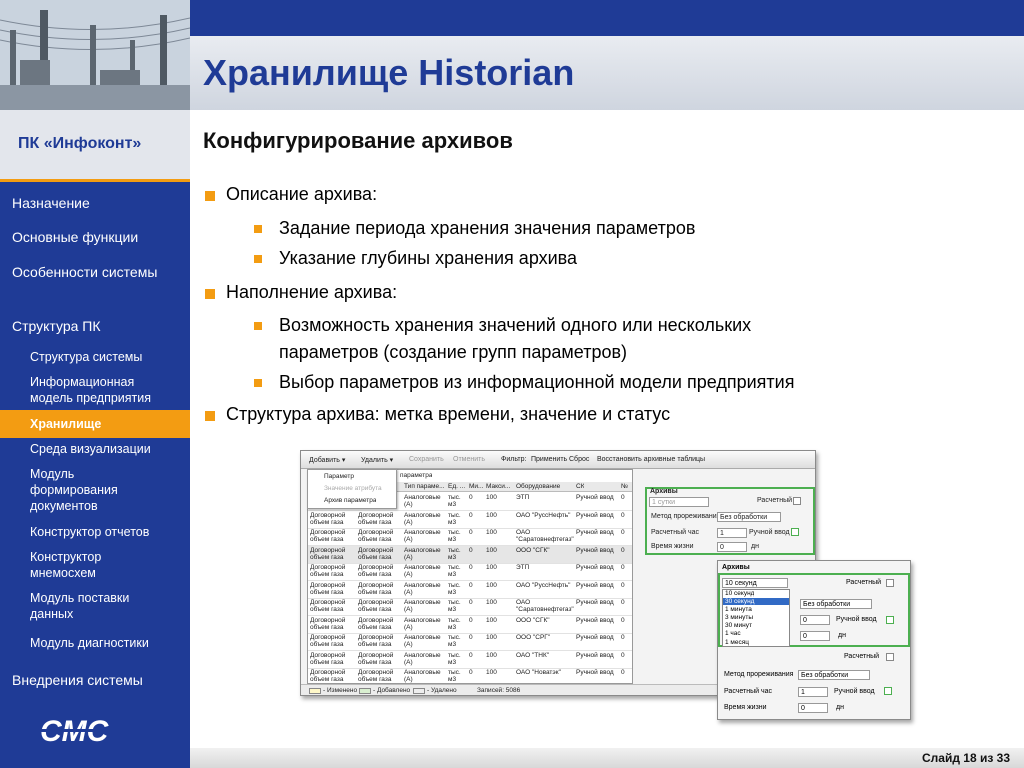 Image resolution: width=1024 pixels, height=768 pixels. Describe the element at coordinates (745, 707) in the screenshot. I see `life-label-2: Время жизни` at that location.